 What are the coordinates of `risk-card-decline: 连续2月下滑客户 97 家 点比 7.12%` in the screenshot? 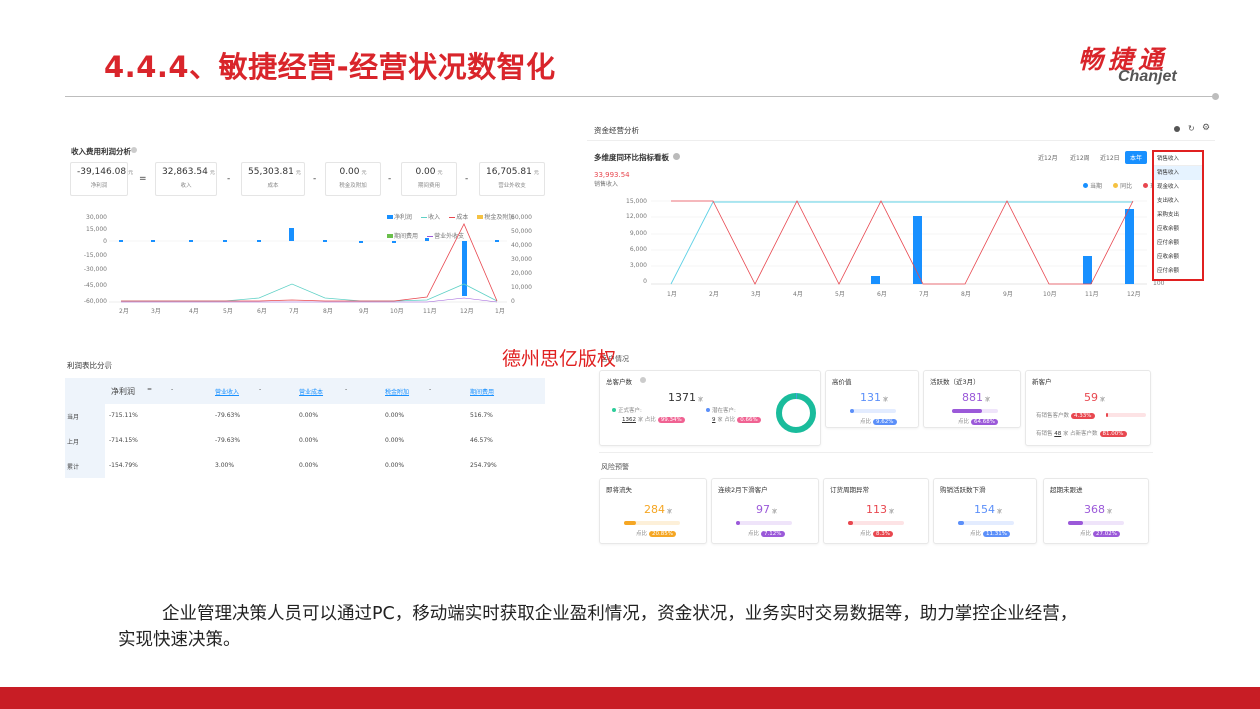 It's located at (765, 511).